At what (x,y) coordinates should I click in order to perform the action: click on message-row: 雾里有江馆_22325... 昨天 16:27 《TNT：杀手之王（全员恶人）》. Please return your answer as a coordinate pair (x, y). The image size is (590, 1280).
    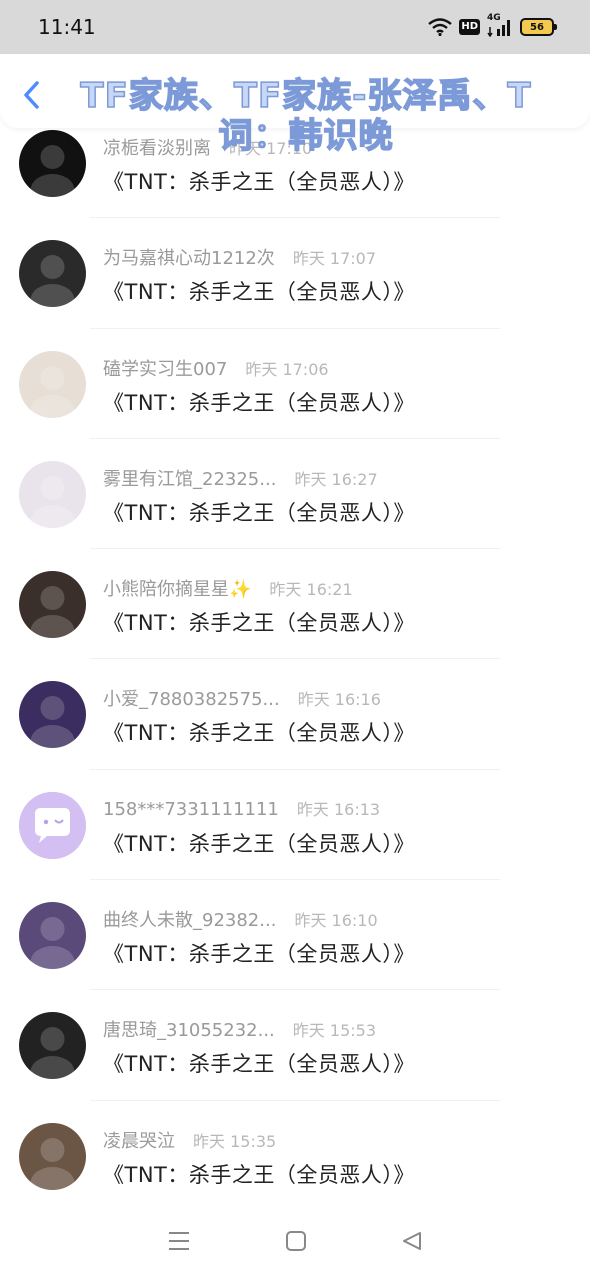
    Looking at the image, I should click on (295, 494).